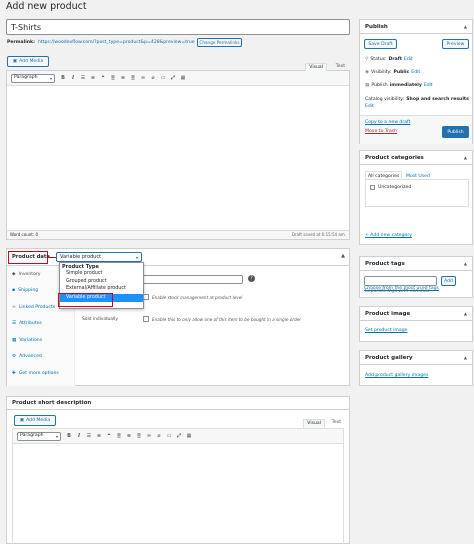  Describe the element at coordinates (437, 99) in the screenshot. I see `catalog-value: Shop and search results` at that location.